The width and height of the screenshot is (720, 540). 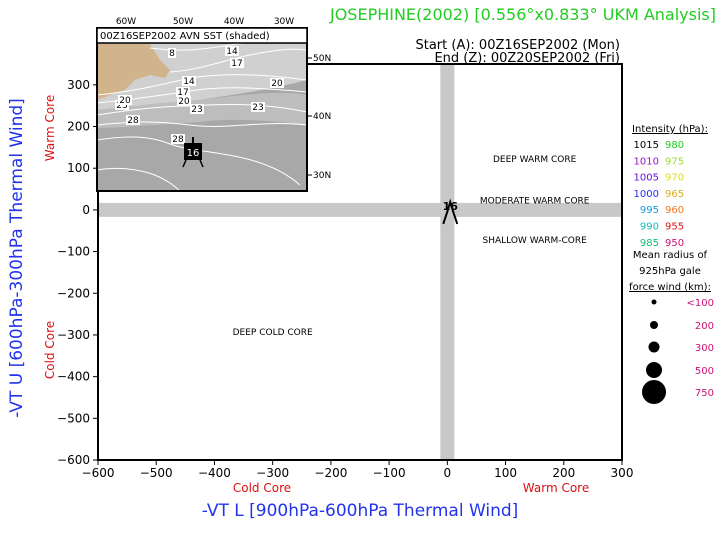 I want to click on y-tick-label: 300, so click(x=78, y=85).